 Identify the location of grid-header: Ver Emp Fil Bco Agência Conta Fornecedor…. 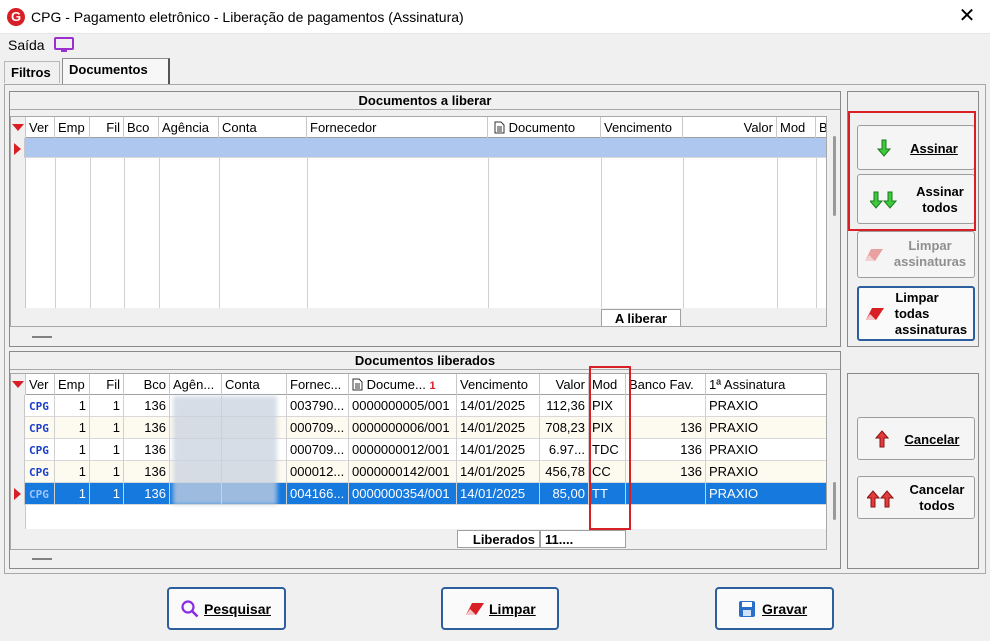
(418, 127).